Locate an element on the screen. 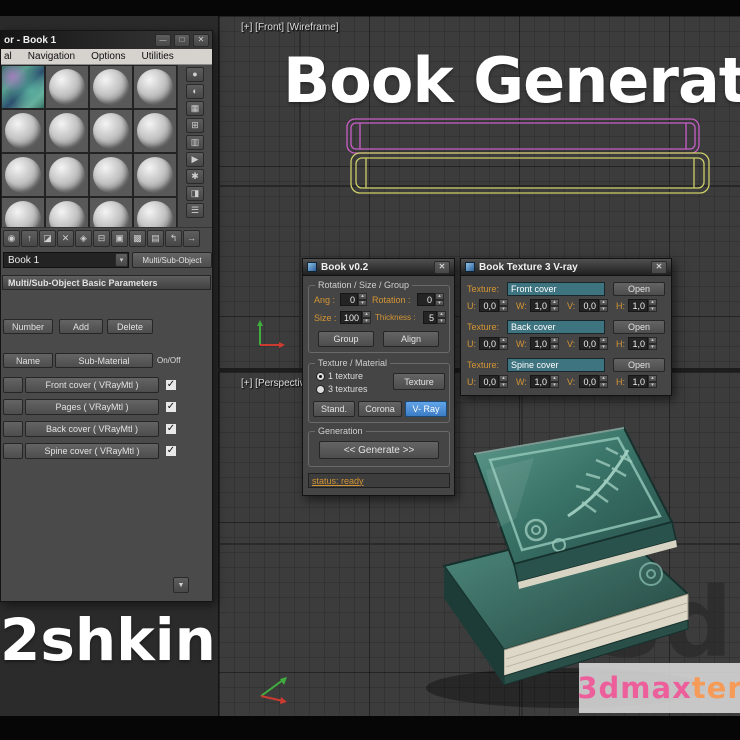 This screenshot has height=740, width=740. get-material-icon: ◉ is located at coordinates (11, 238).